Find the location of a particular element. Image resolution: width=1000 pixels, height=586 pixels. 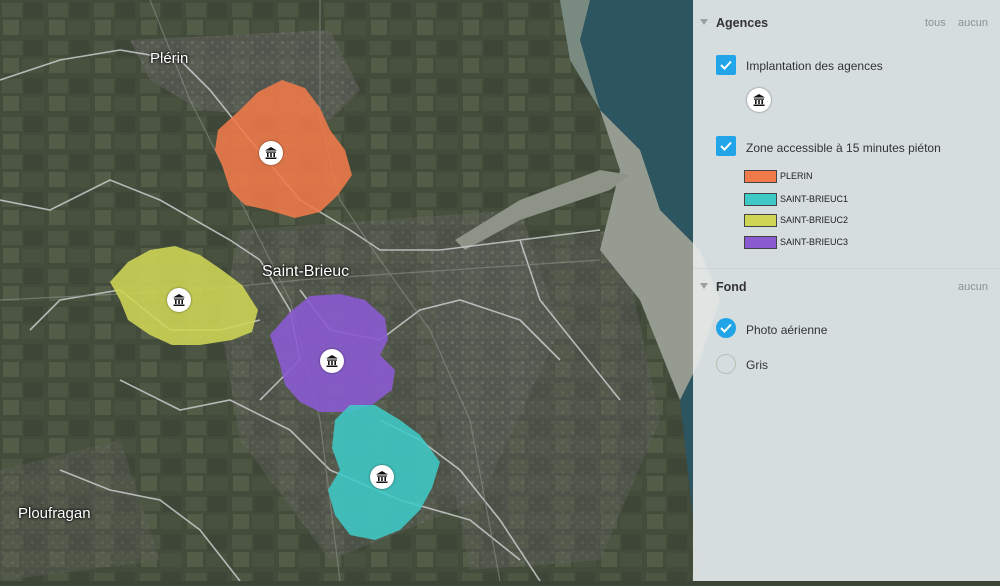

legend-label-plerin: PLERIN is located at coordinates (796, 176).